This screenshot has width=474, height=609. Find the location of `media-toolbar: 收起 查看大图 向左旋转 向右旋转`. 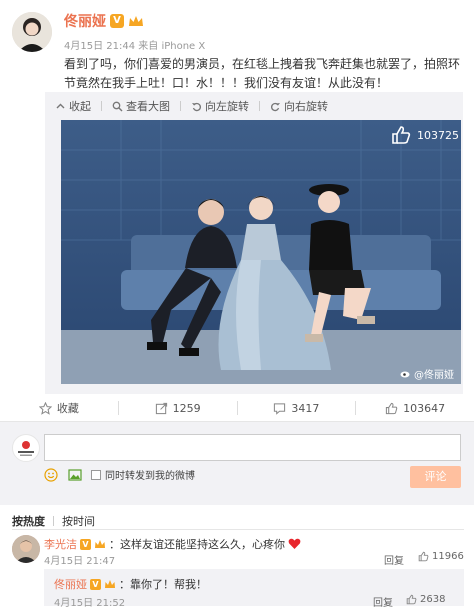

media-toolbar: 收起 查看大图 向左旋转 向右旋转 is located at coordinates (191, 106).